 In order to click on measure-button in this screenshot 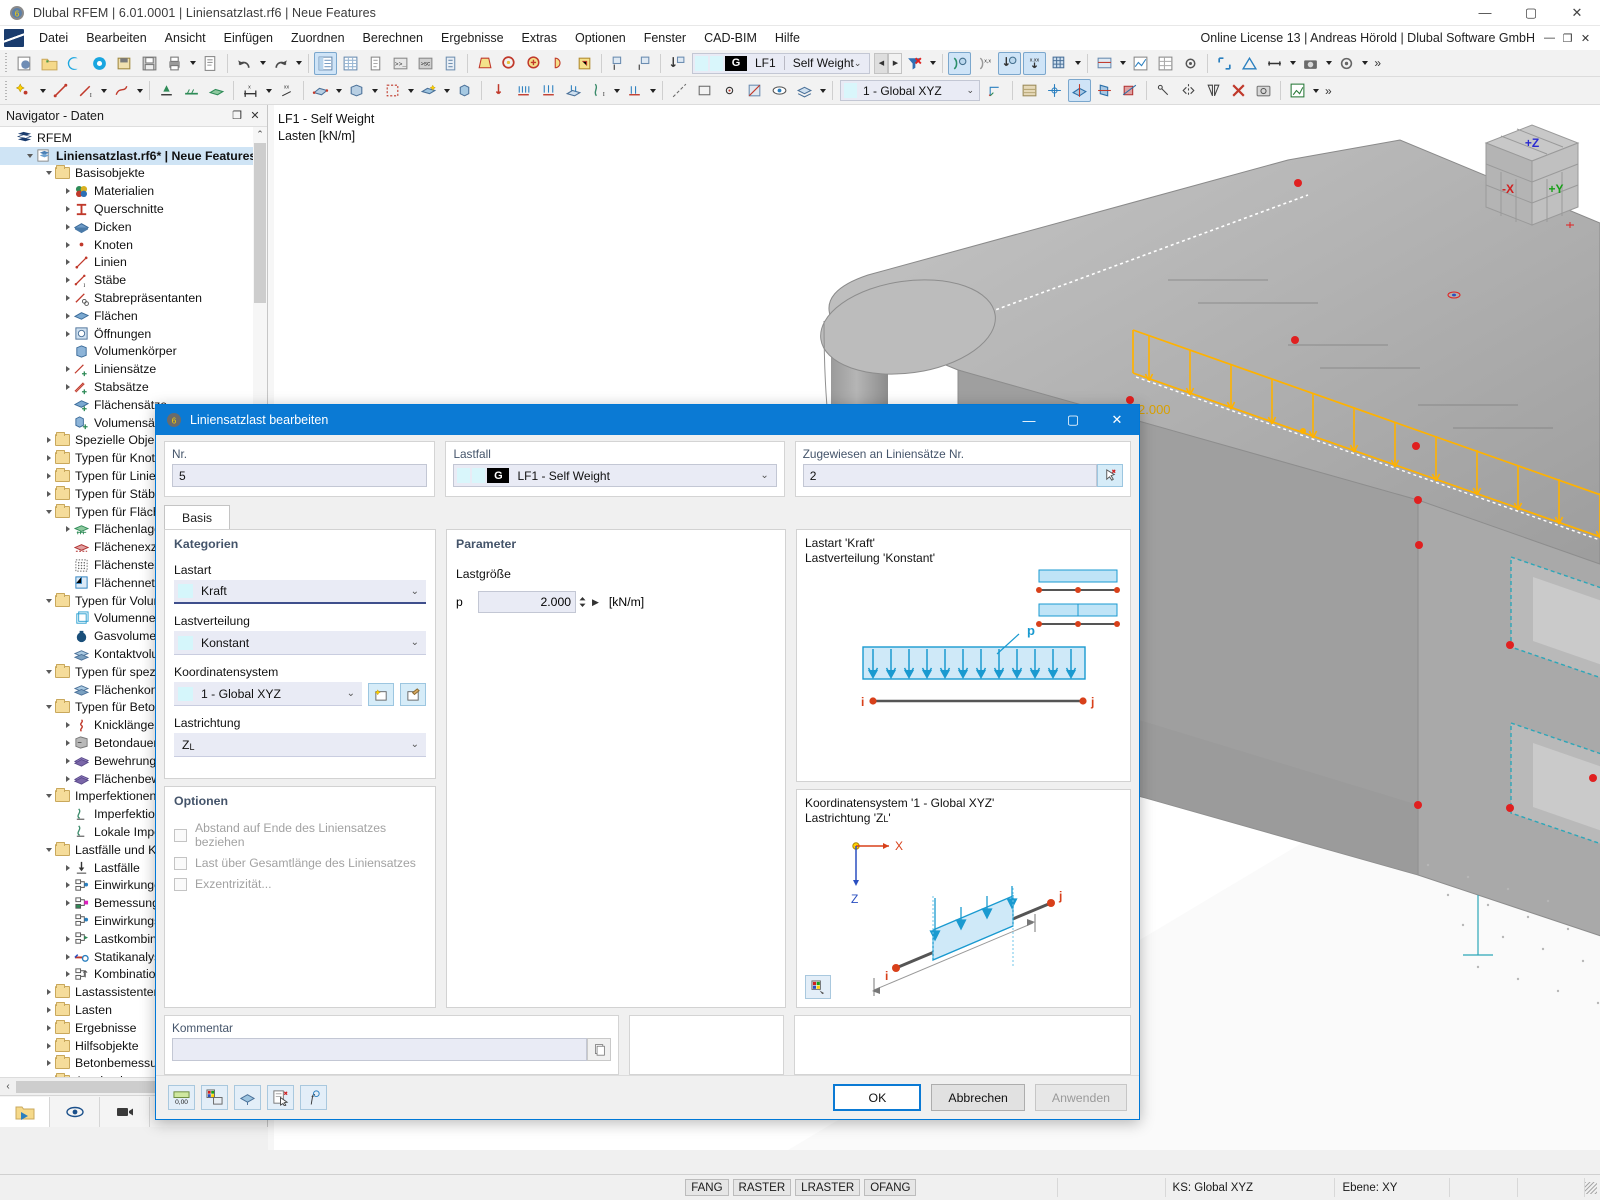, I will do `click(1274, 63)`.